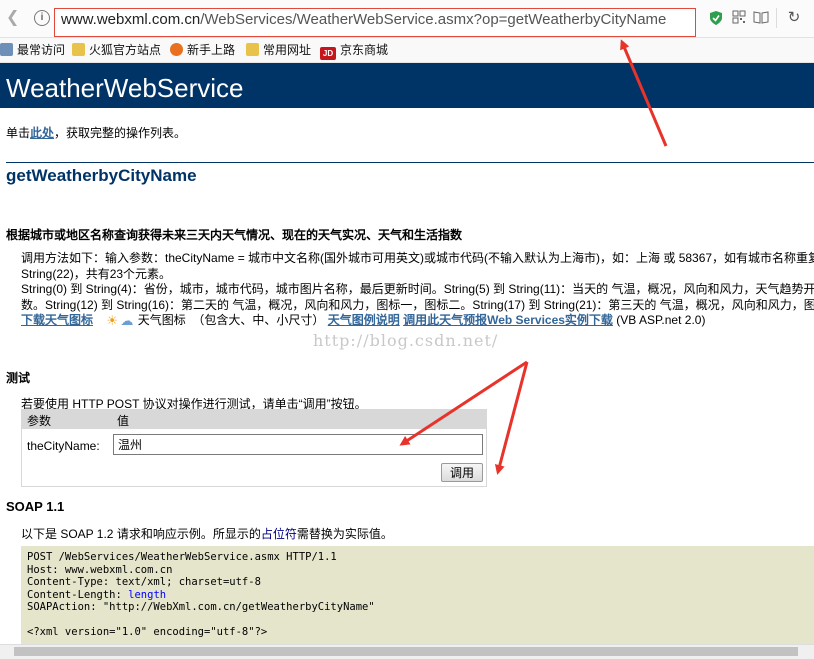  What do you see at coordinates (776, 18) in the screenshot?
I see `toolbar-divider` at bounding box center [776, 18].